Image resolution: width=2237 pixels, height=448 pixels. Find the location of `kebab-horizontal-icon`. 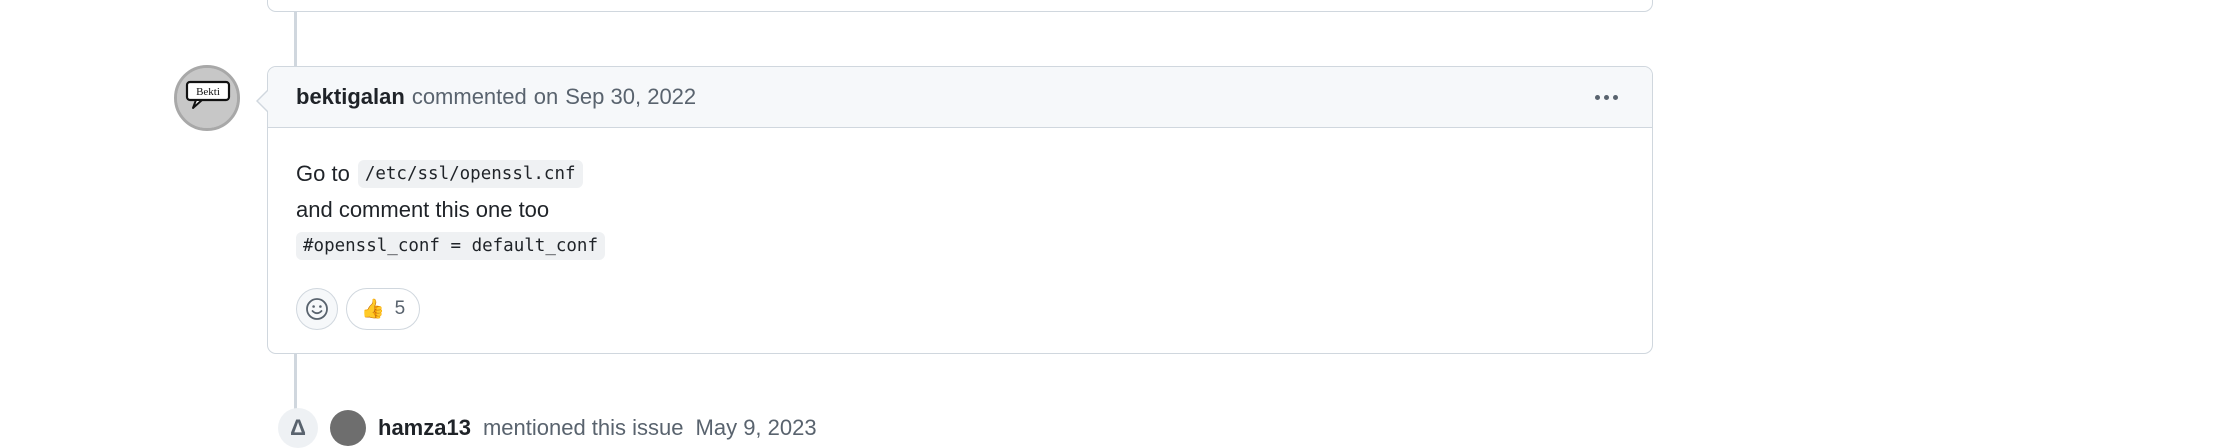

kebab-horizontal-icon is located at coordinates (1606, 97).